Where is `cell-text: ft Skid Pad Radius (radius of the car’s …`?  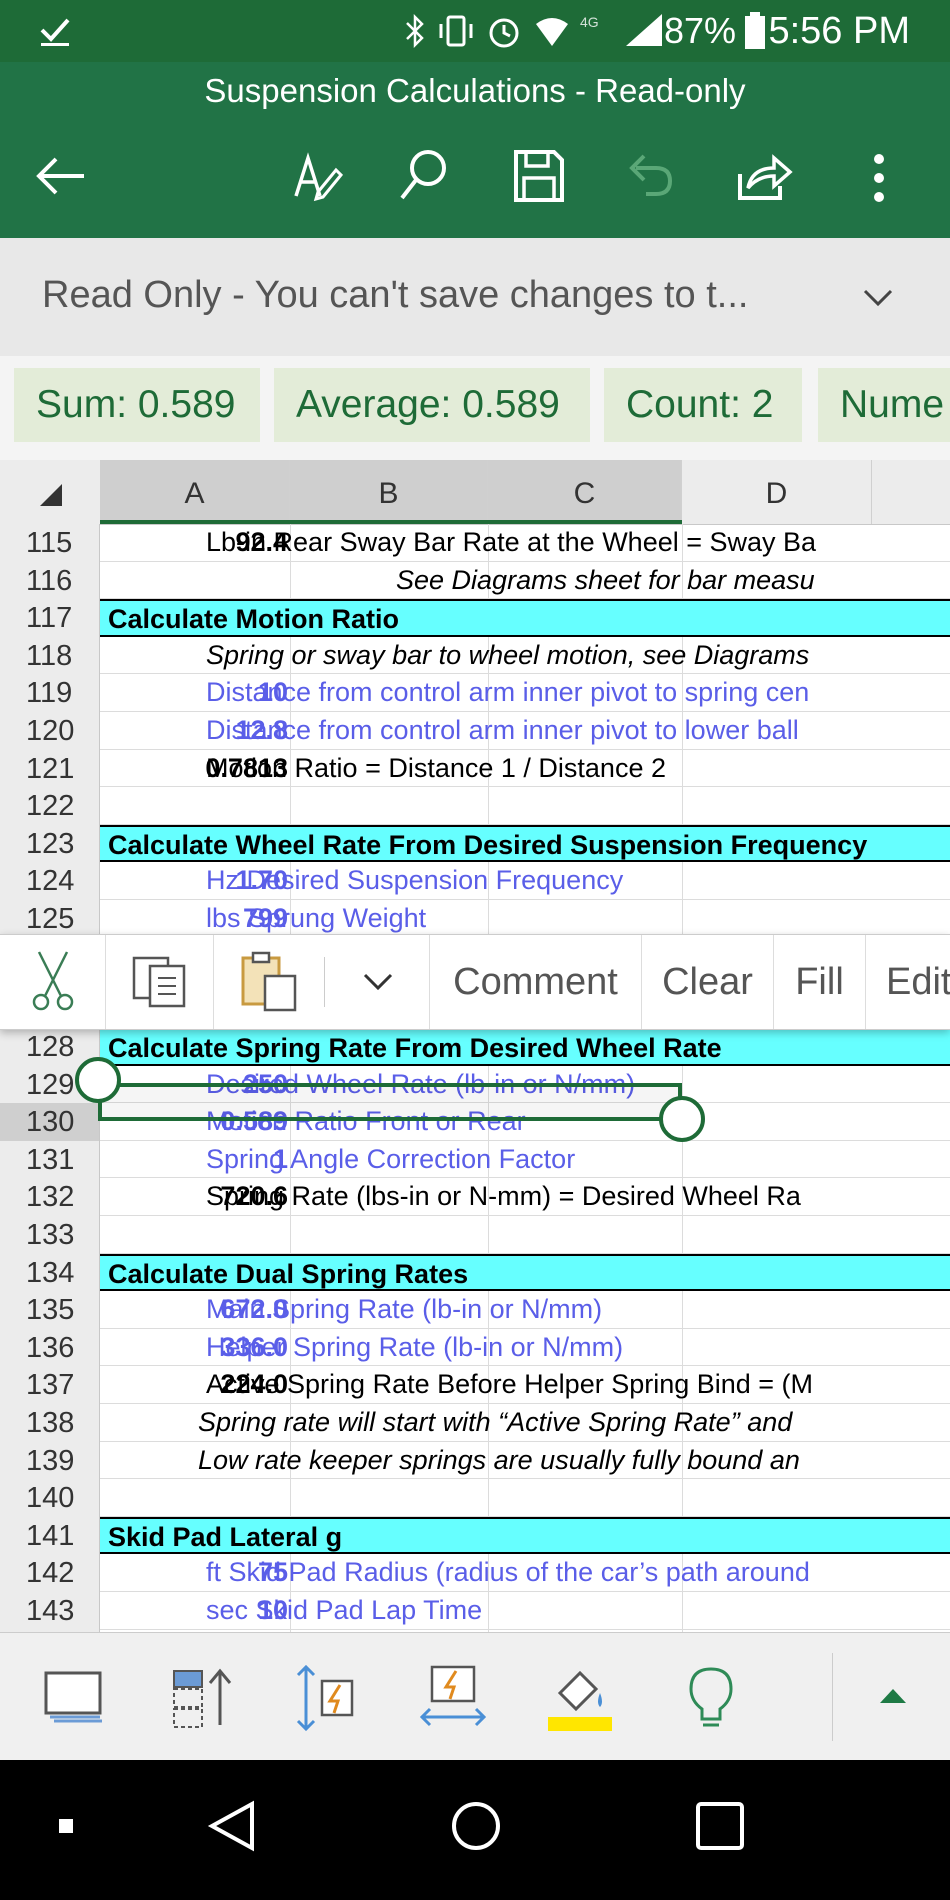 cell-text: ft Skid Pad Radius (radius of the car’s … is located at coordinates (508, 1572).